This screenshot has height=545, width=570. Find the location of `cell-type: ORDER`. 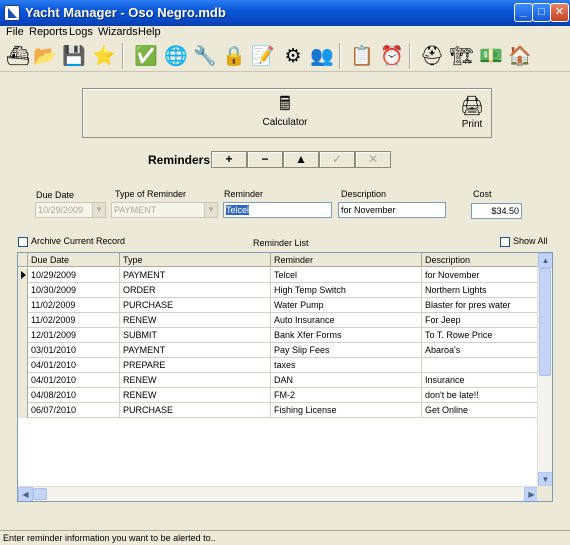

cell-type: ORDER is located at coordinates (195, 290).